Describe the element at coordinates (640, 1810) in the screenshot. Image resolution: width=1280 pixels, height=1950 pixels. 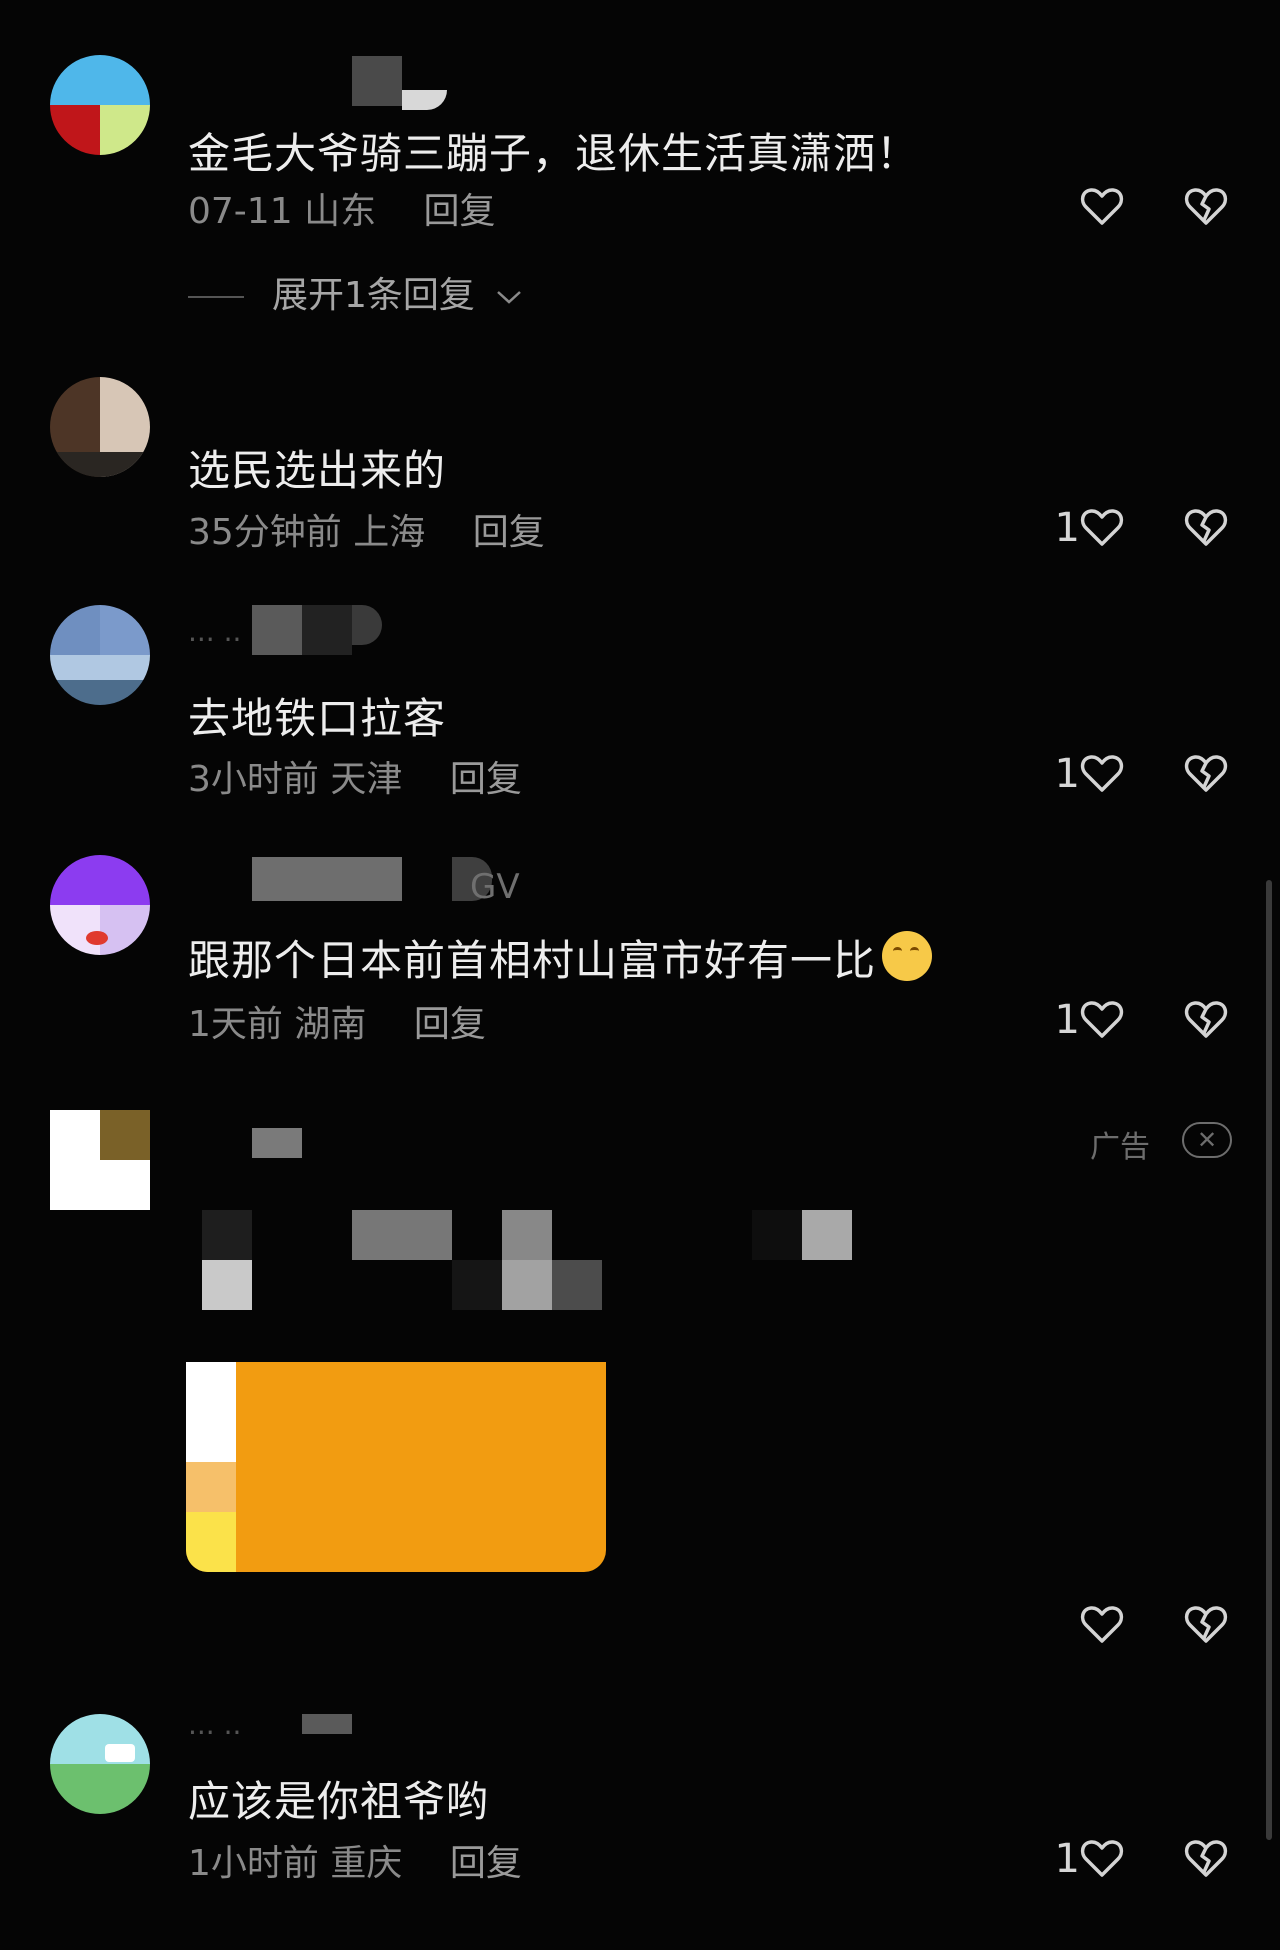
I see `comment-item: ··· ·· 应该是你祖爷哟 1小时前 重庆 回复 1` at that location.